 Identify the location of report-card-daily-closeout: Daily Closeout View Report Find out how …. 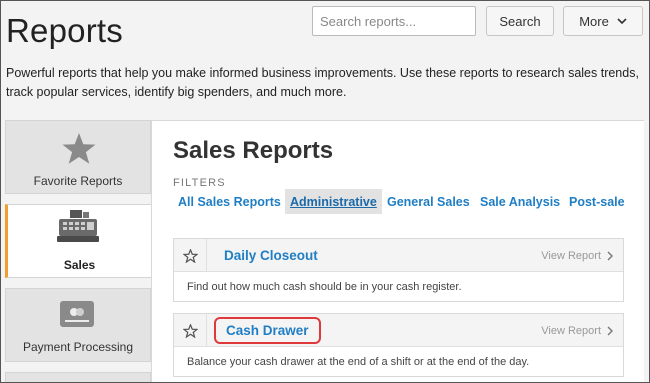
(398, 270).